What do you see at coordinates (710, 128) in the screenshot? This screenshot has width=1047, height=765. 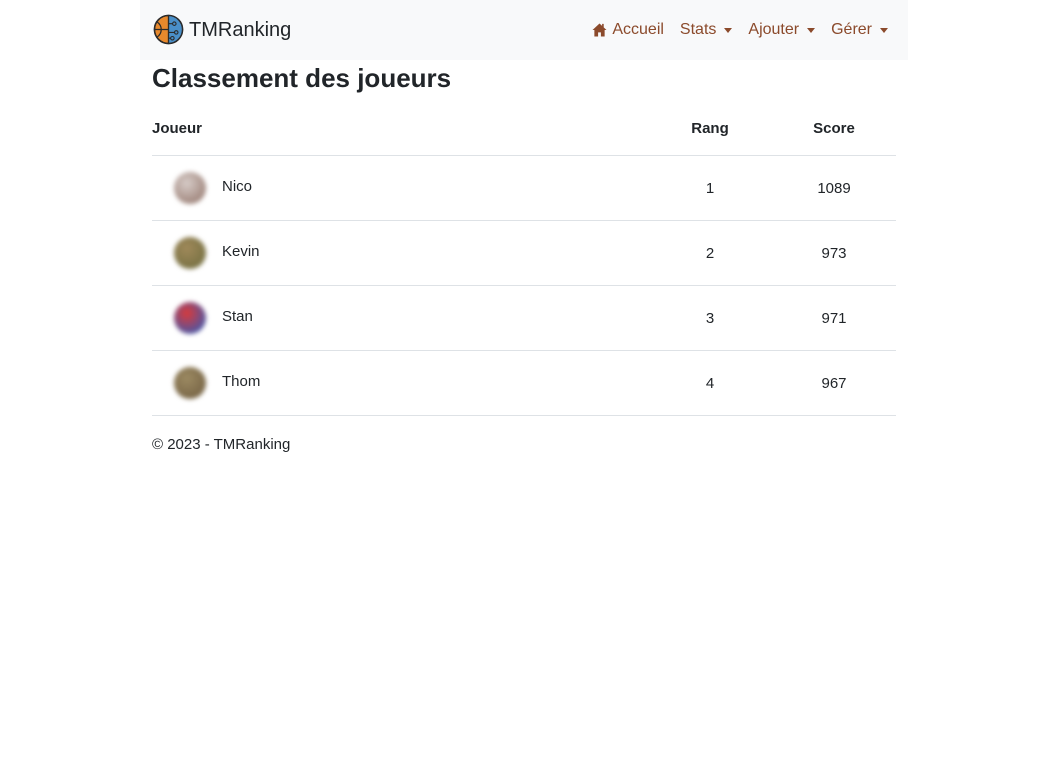 I see `column-header-rank: Rang` at bounding box center [710, 128].